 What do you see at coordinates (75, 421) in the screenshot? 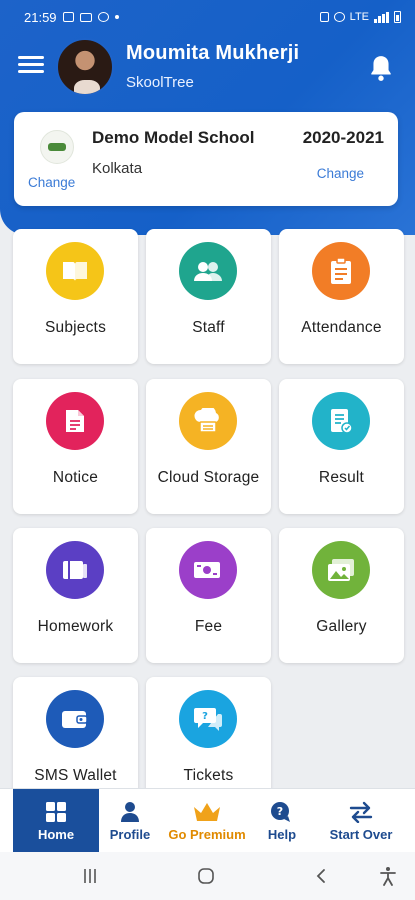
I see `notice-icon` at bounding box center [75, 421].